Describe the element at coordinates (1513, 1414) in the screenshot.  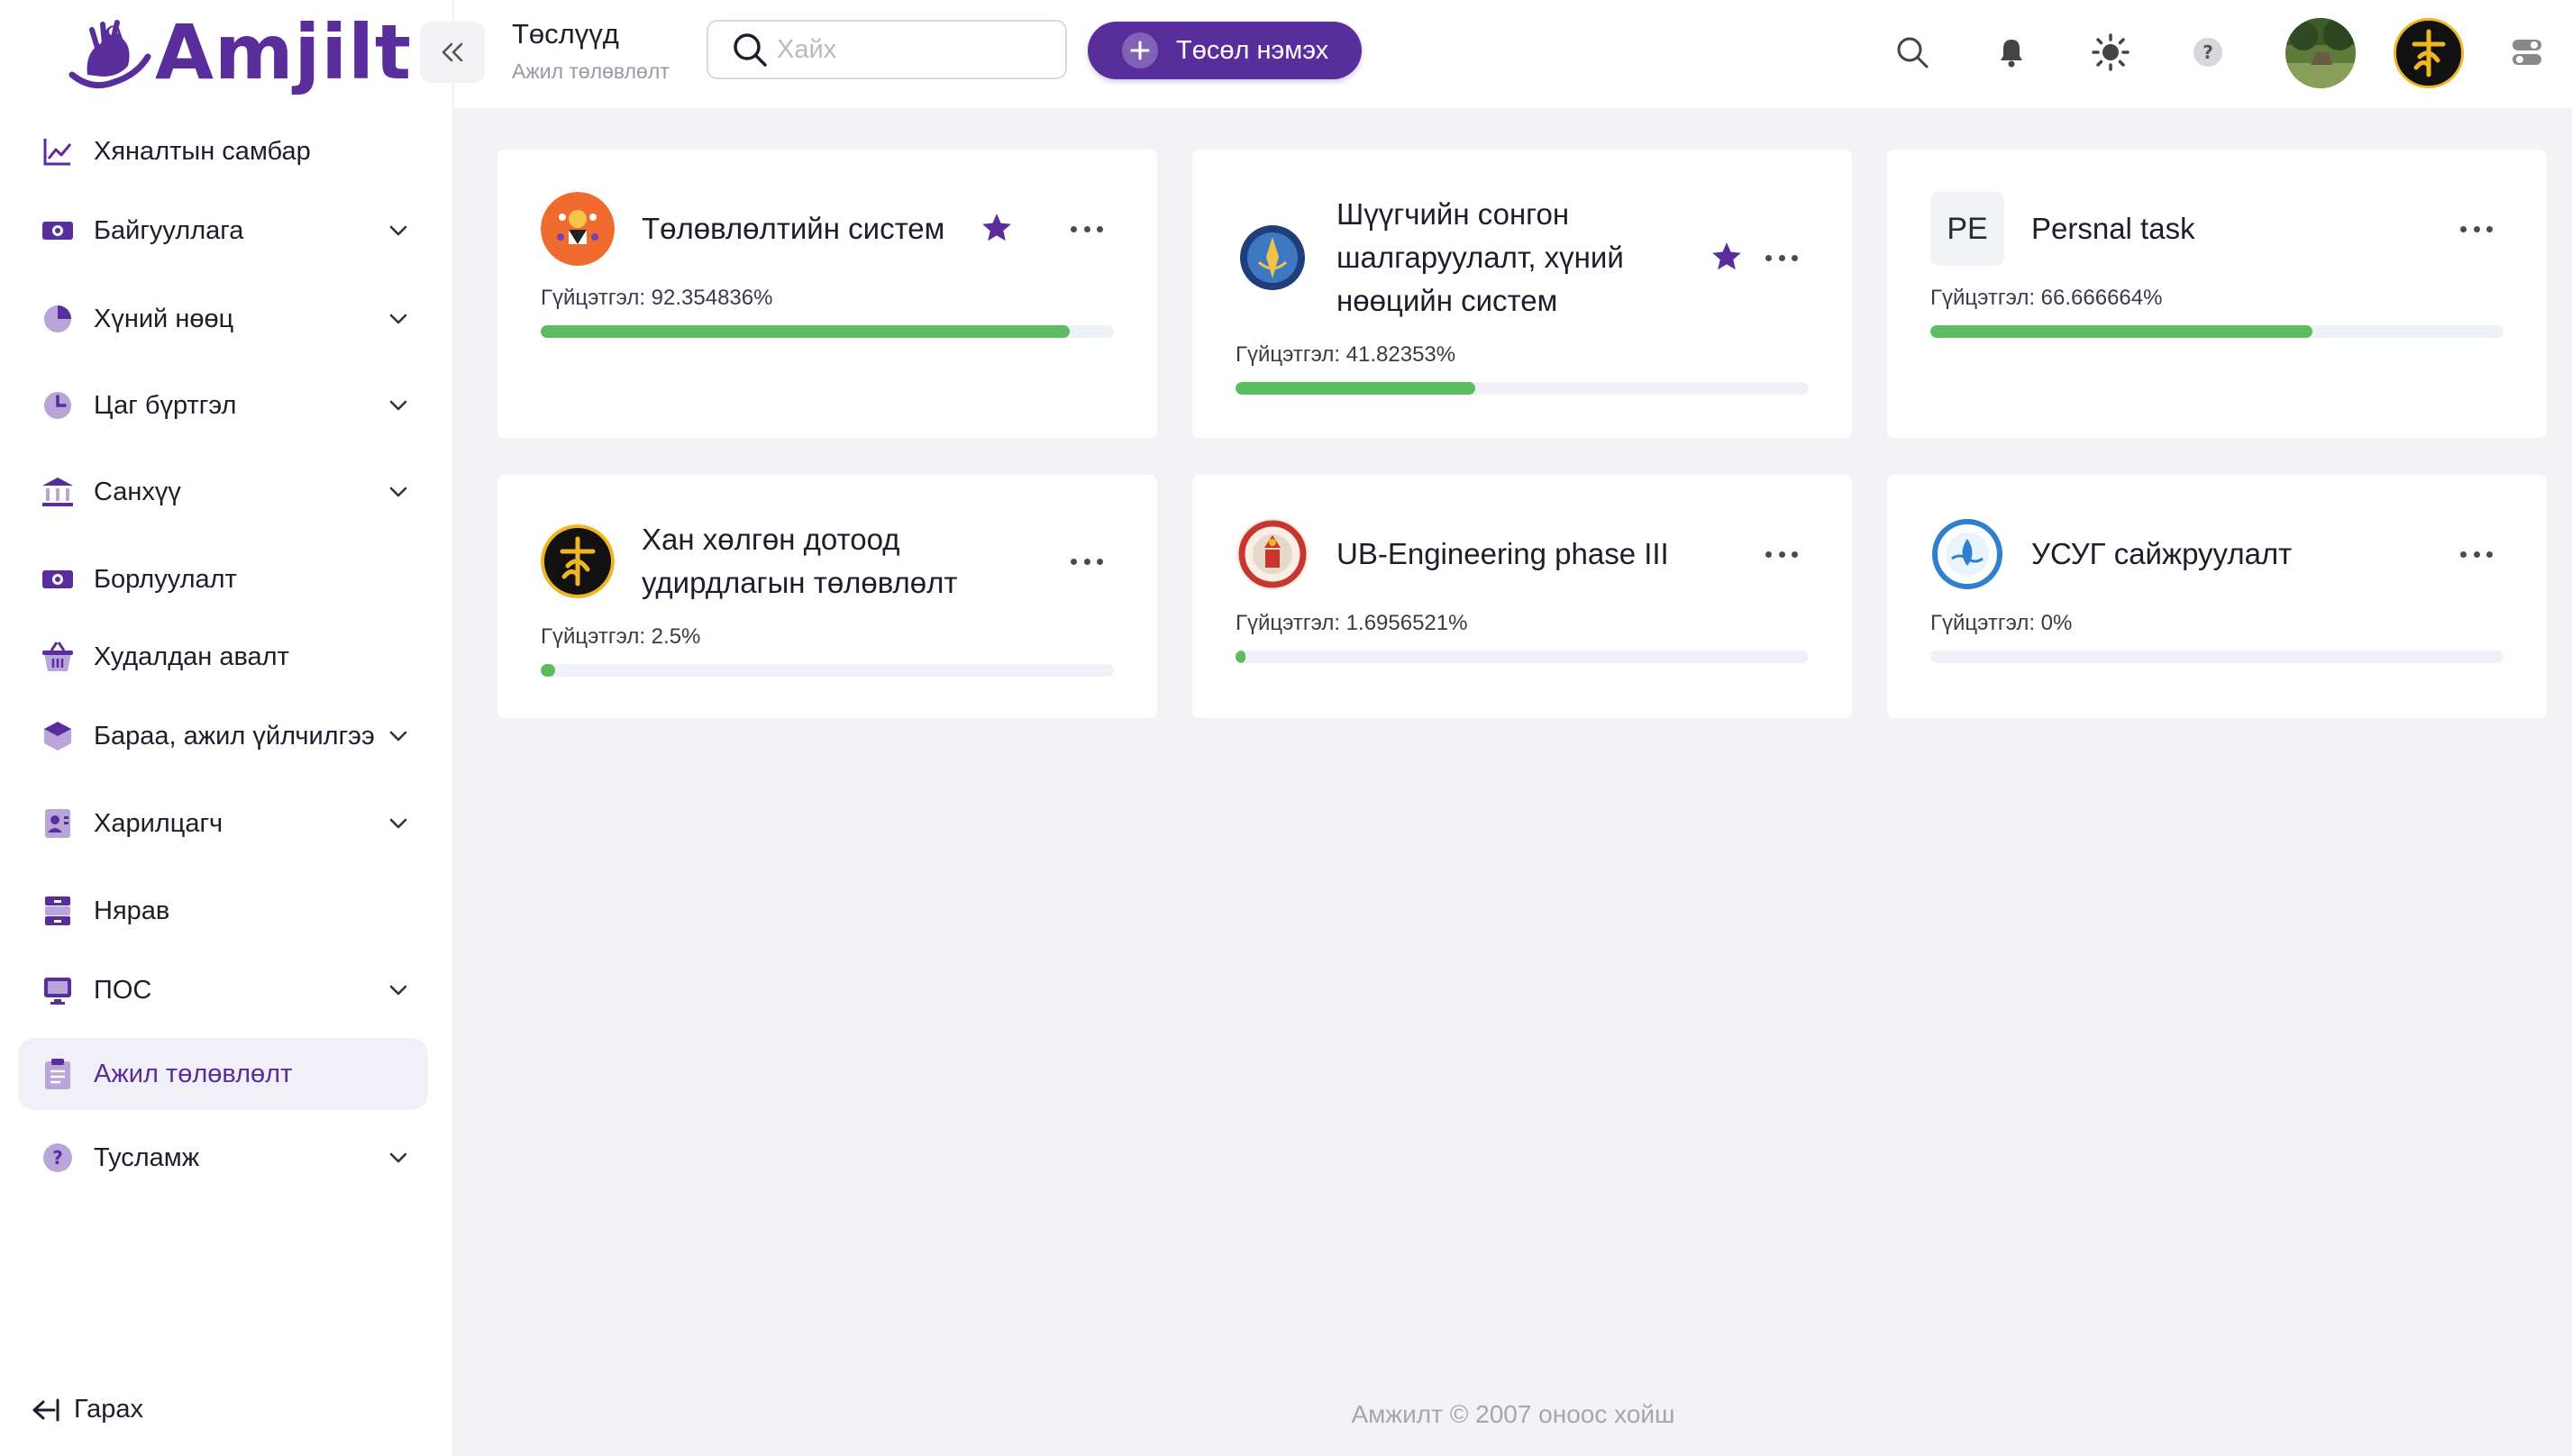
I see `footer-copyright: Амжилт © 2007 оноос хойш` at that location.